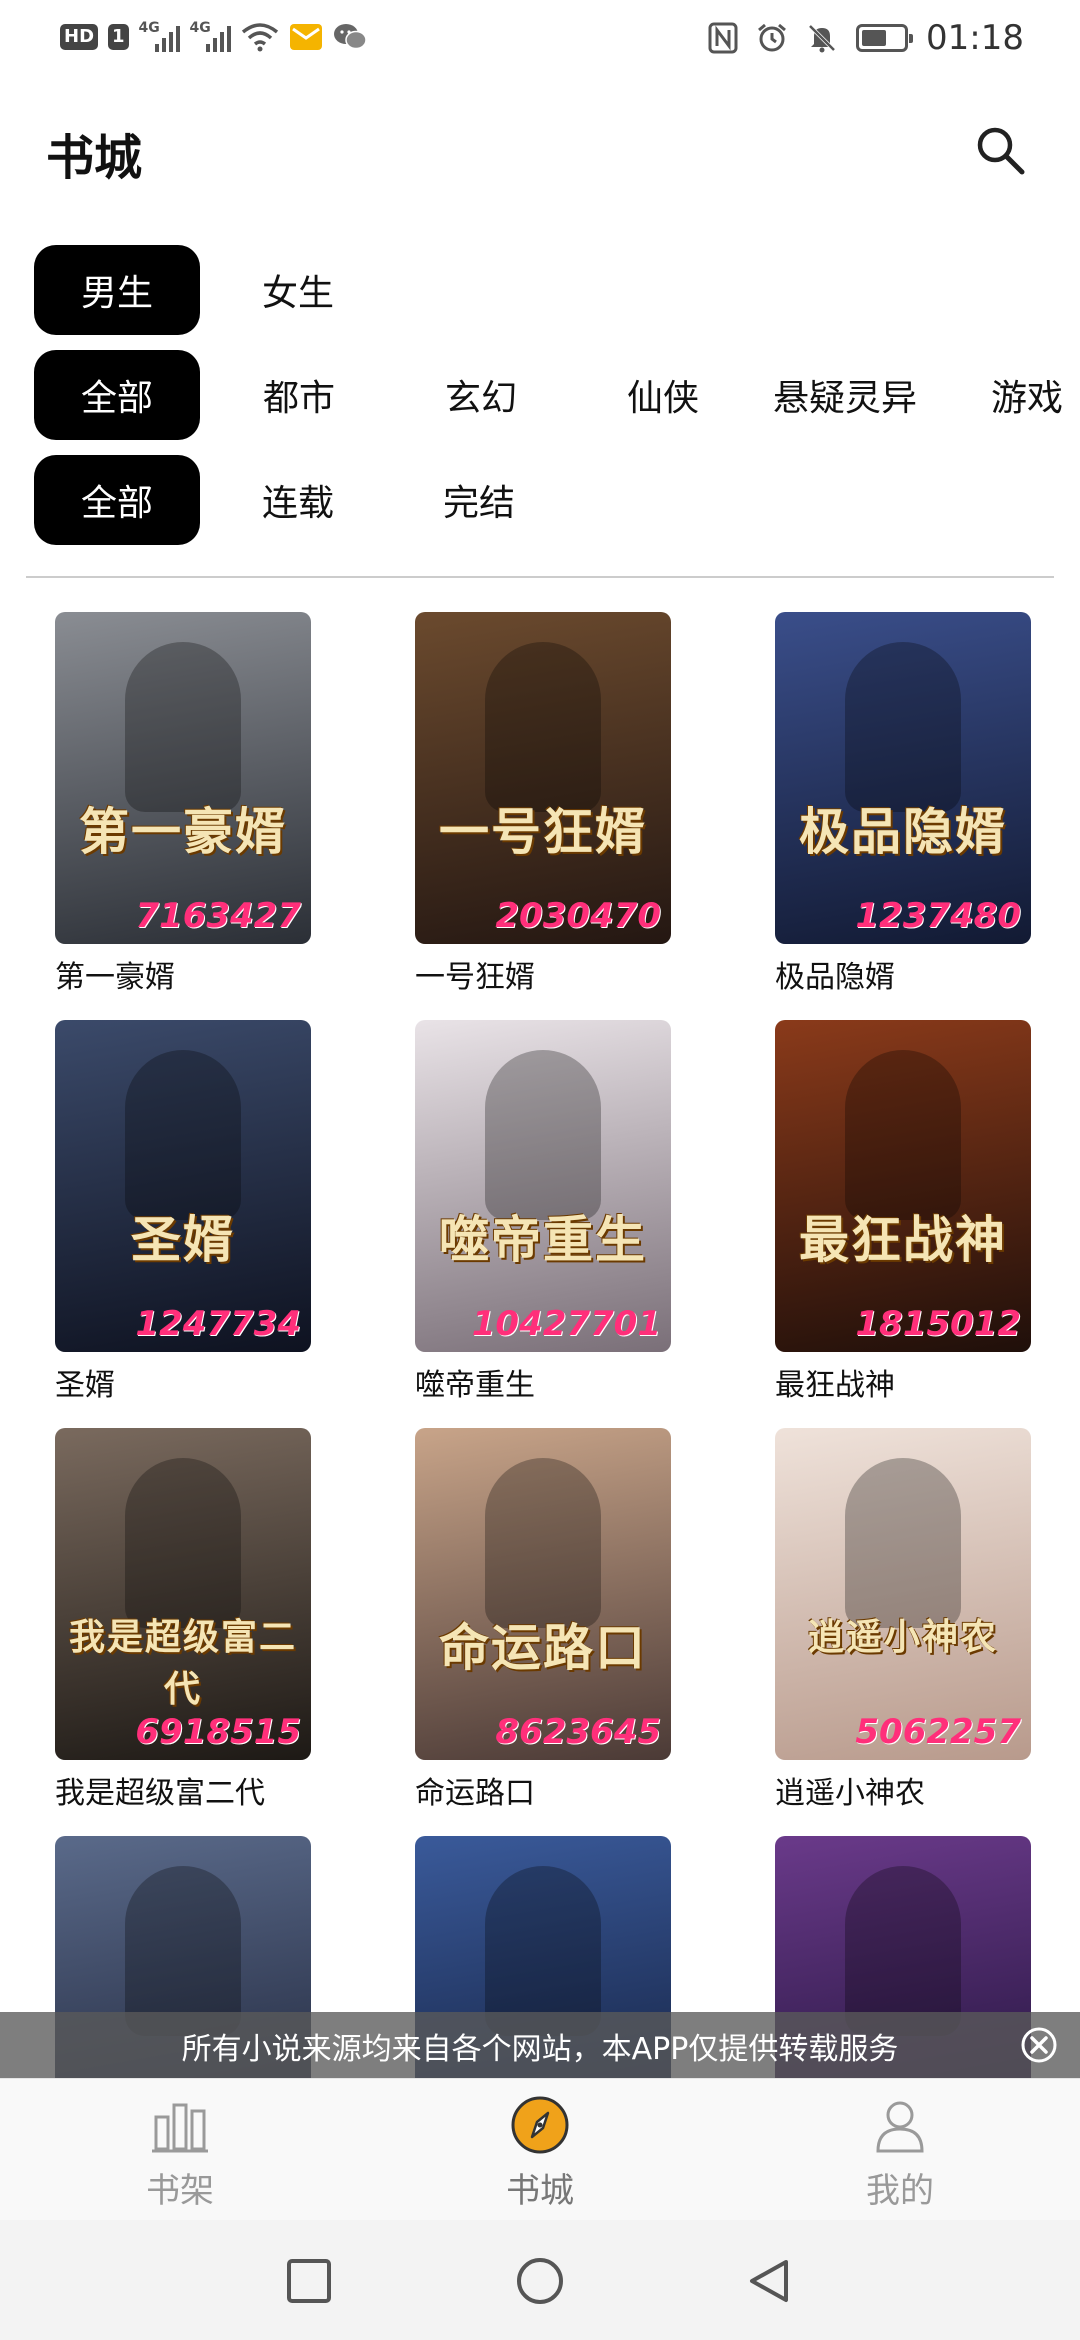  What do you see at coordinates (540, 150) in the screenshot?
I see `app-header: 书城` at bounding box center [540, 150].